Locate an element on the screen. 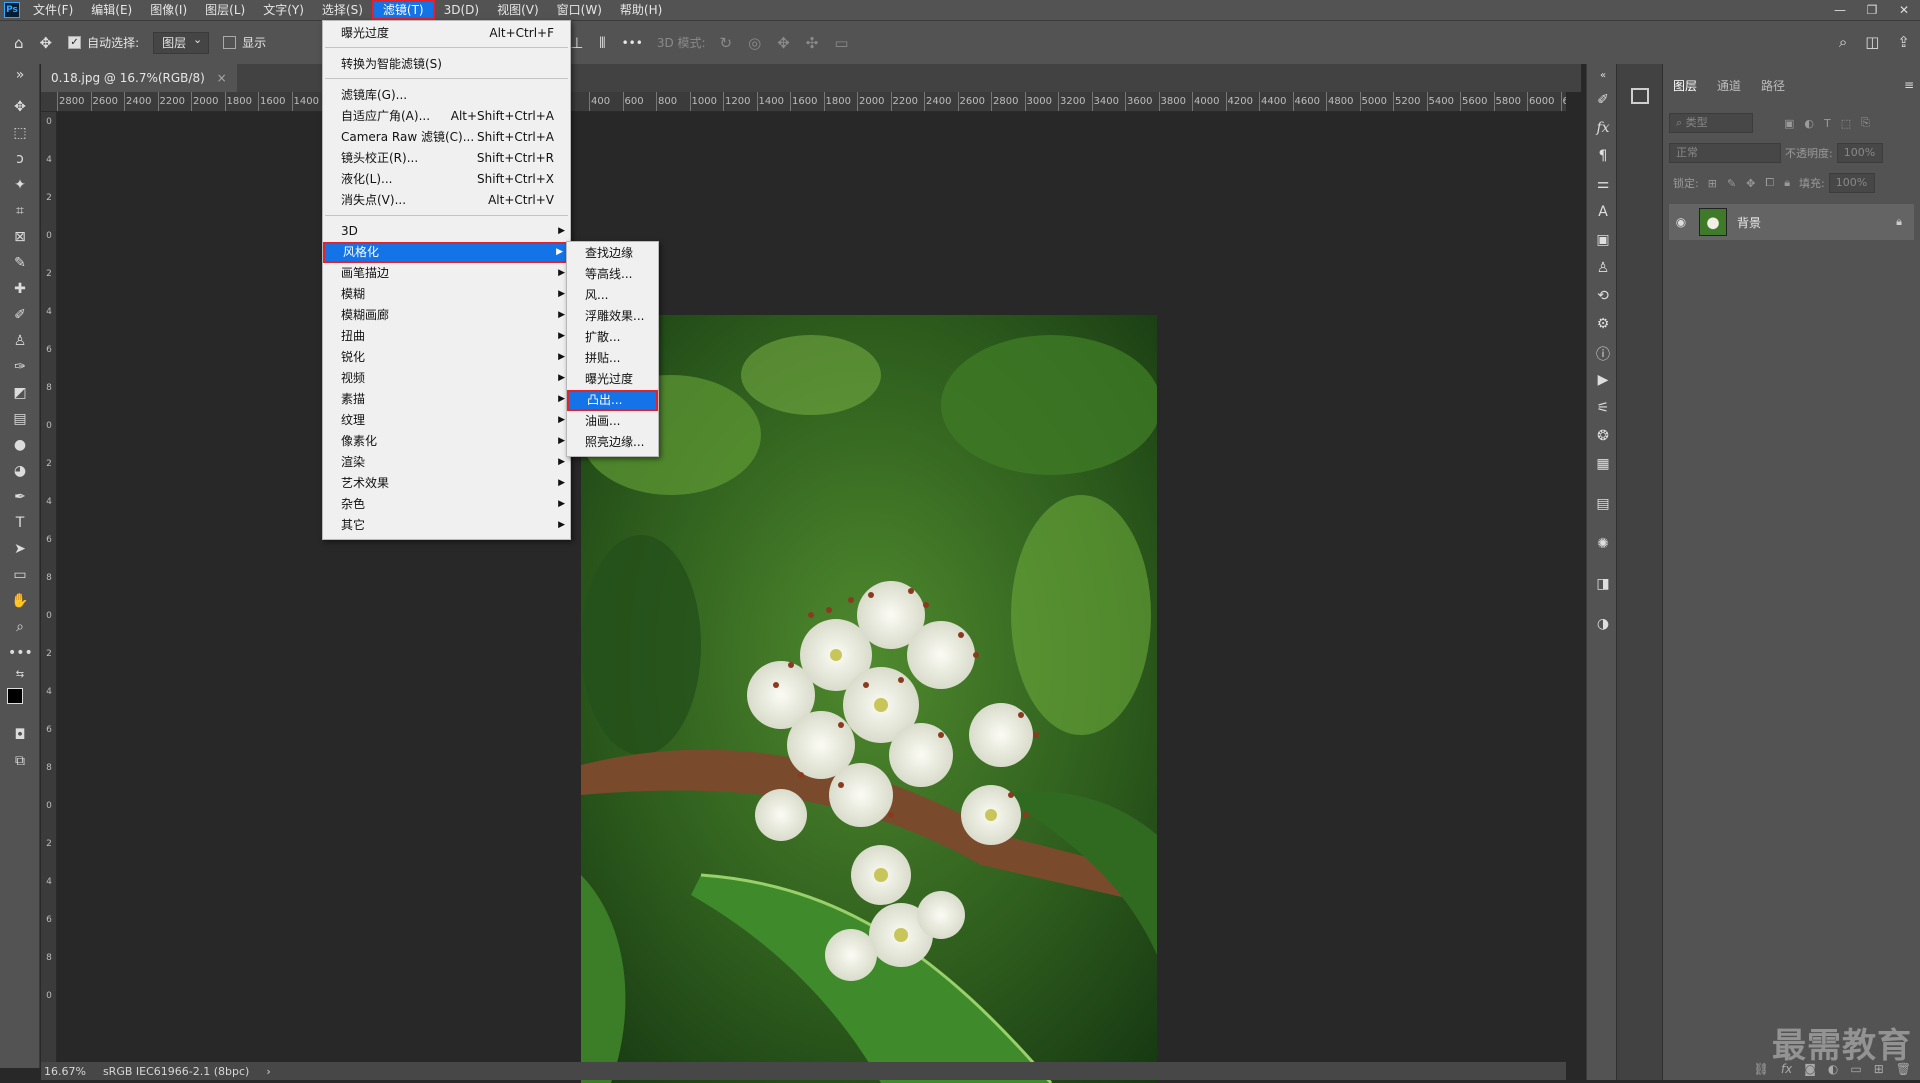  filter-smart-icon: ⎘ is located at coordinates (1865, 123).